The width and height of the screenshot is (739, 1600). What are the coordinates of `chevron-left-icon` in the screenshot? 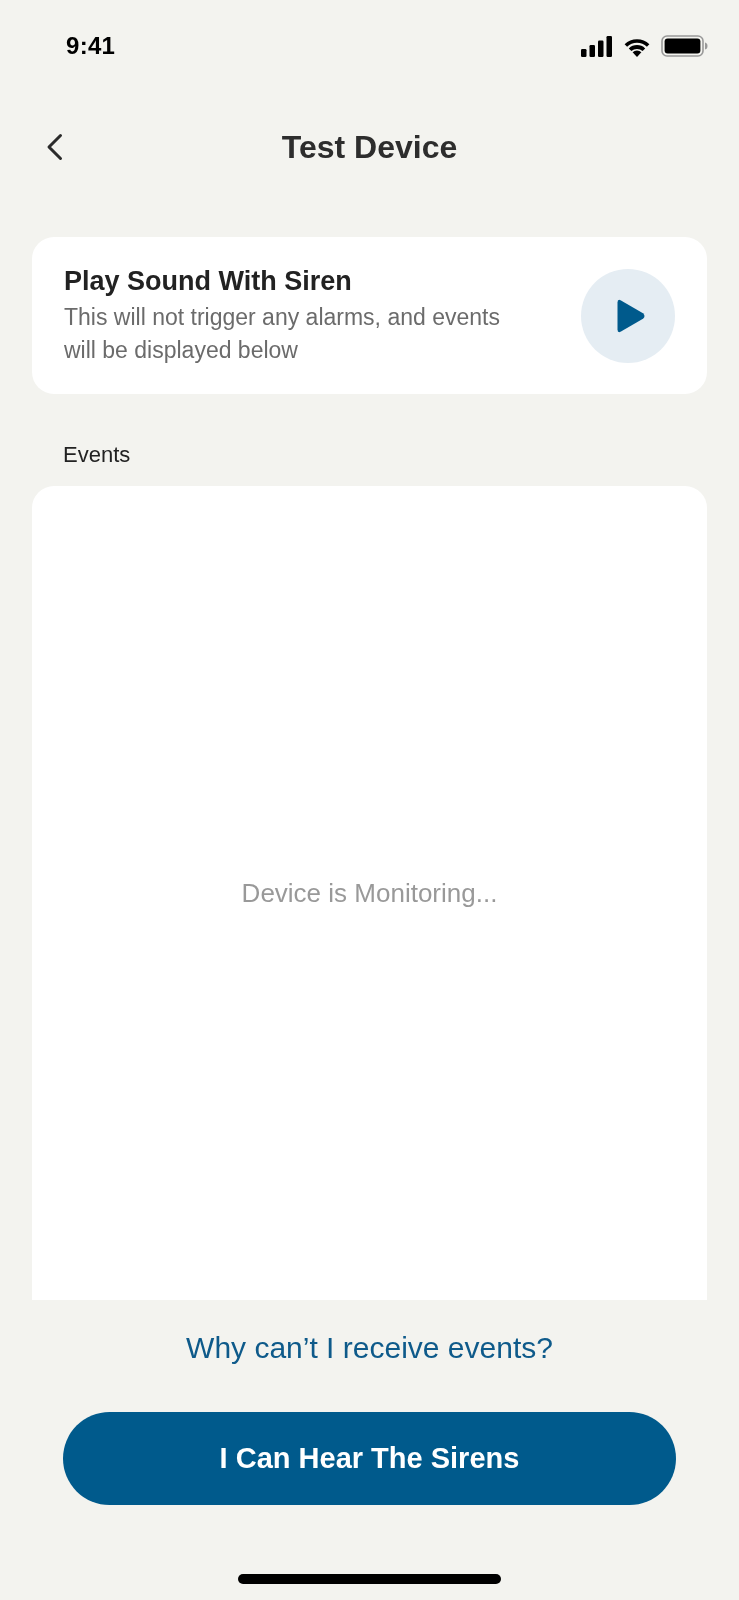 It's located at (54, 147).